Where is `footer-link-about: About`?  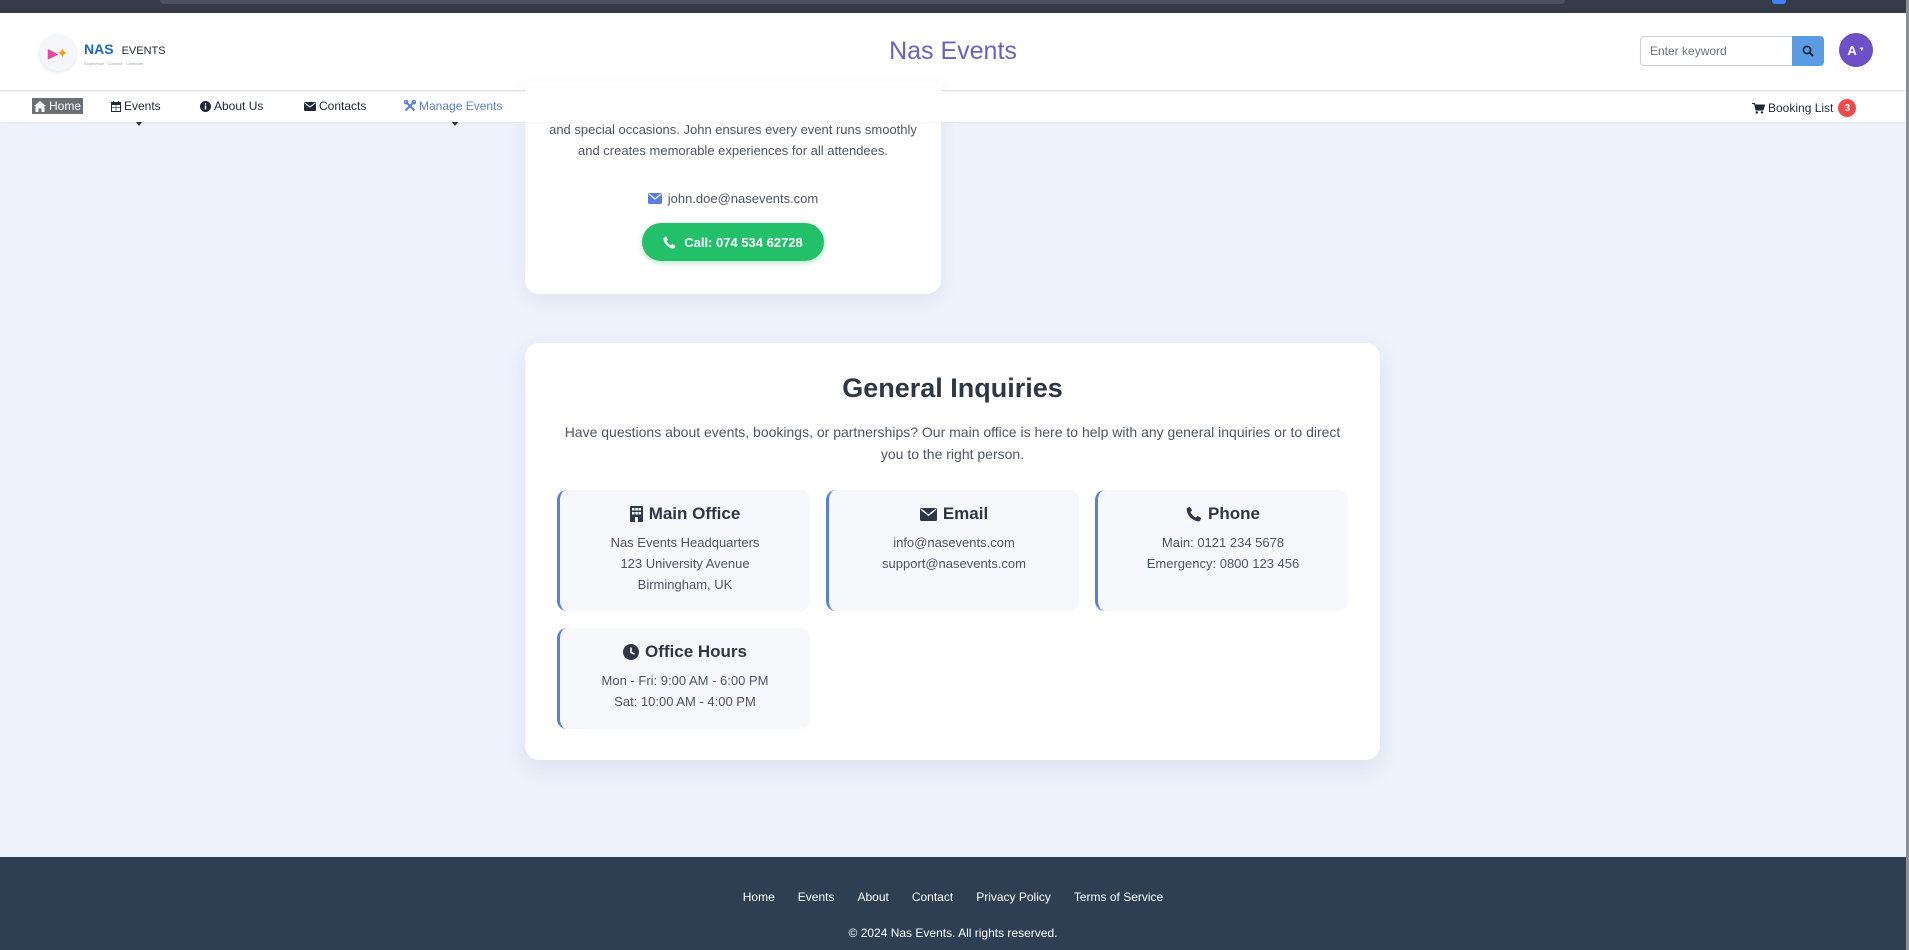
footer-link-about: About is located at coordinates (872, 897).